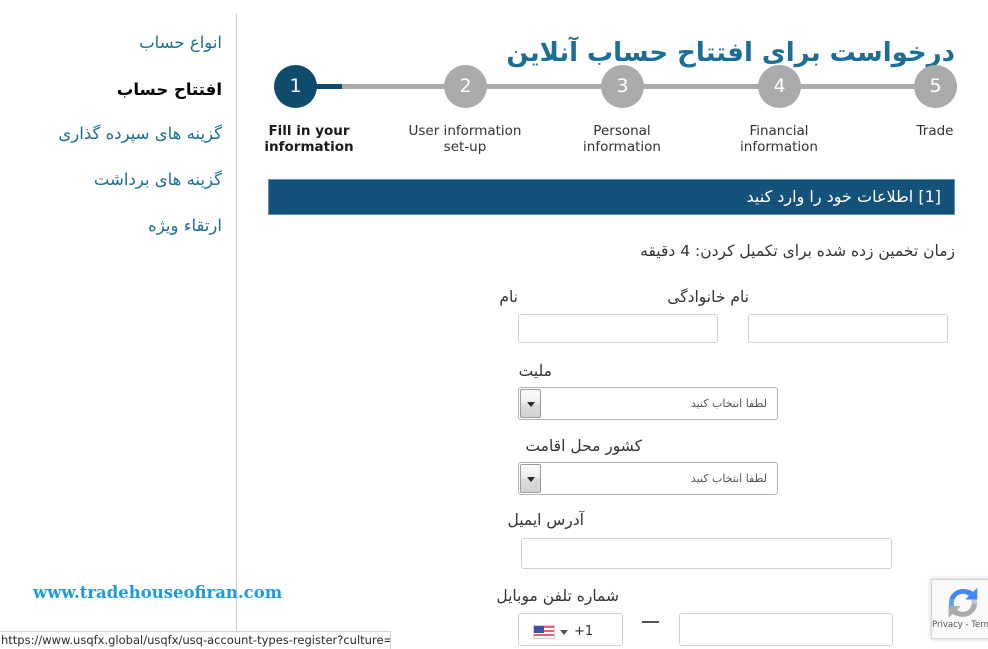  I want to click on recaptcha-badge: Privacy - Terms, so click(959, 609).